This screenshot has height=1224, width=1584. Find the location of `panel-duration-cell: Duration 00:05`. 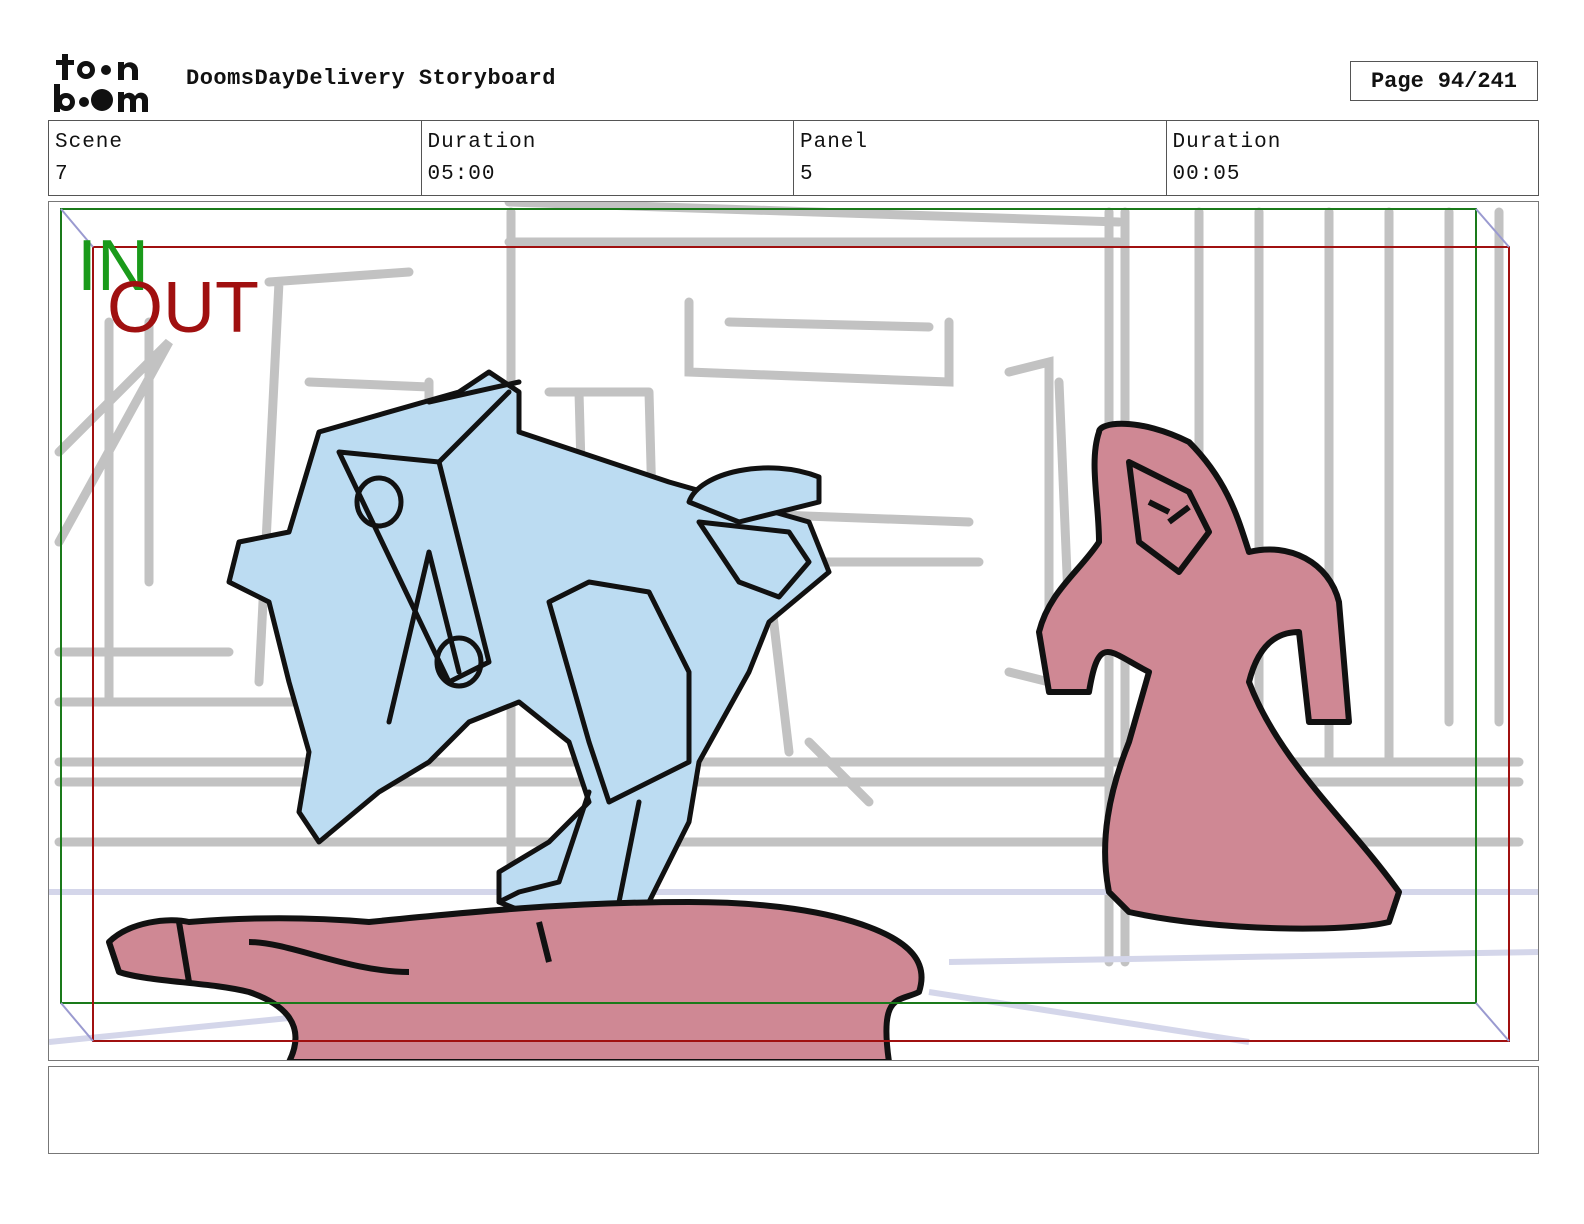

panel-duration-cell: Duration 00:05 is located at coordinates (1353, 158).